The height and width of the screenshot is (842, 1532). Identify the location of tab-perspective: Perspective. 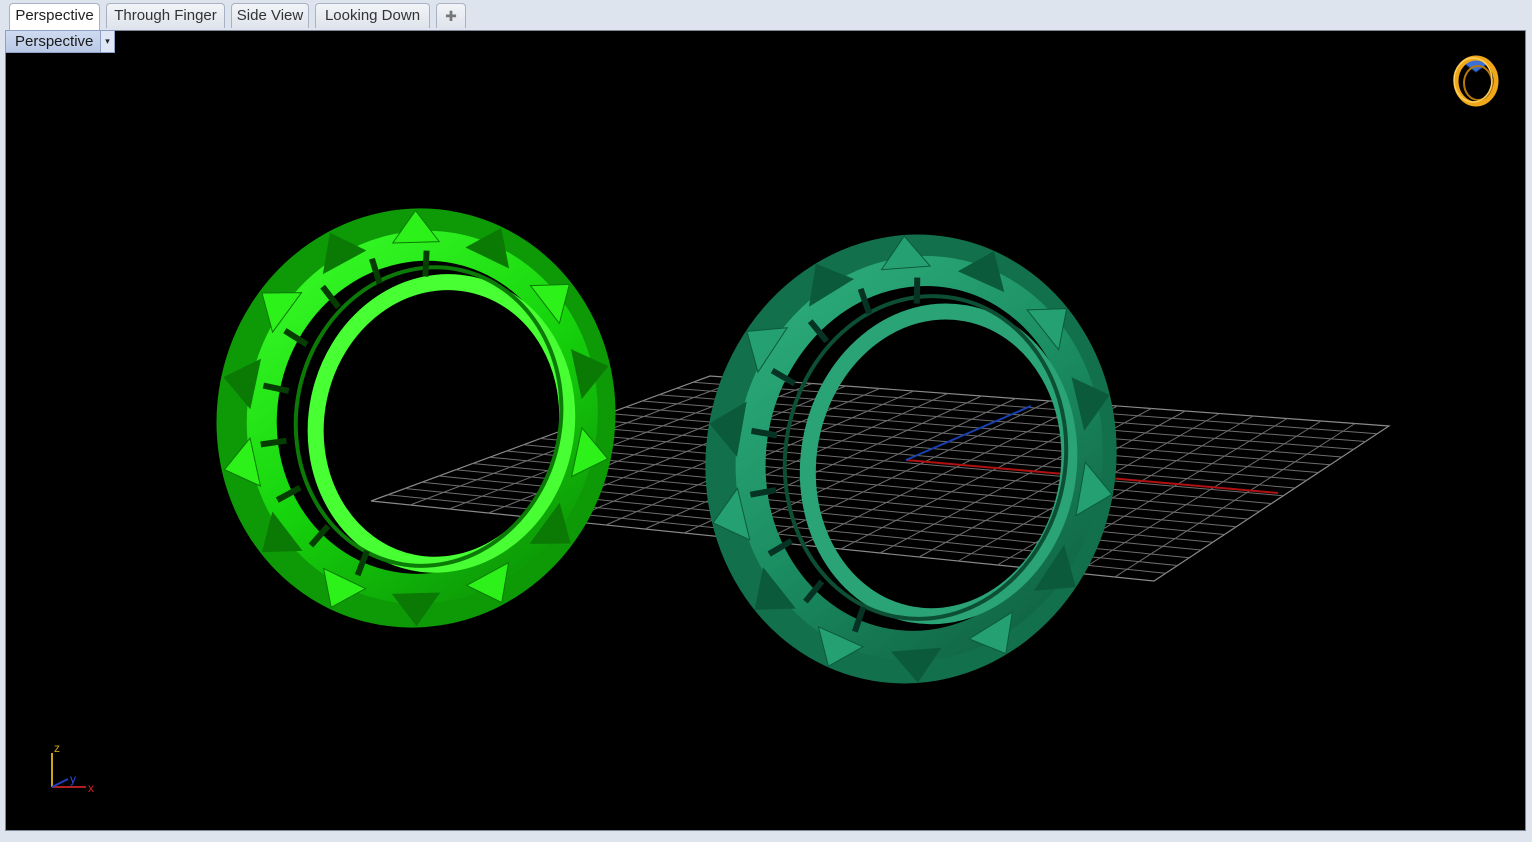
(54, 16).